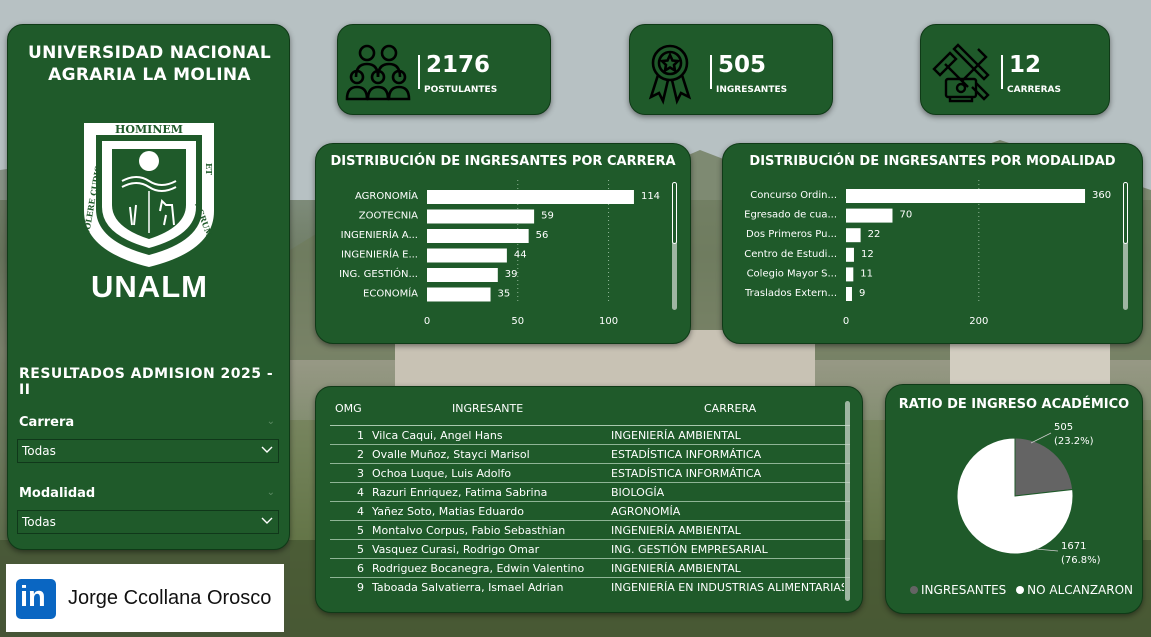 The width and height of the screenshot is (1151, 637). Describe the element at coordinates (674, 213) in the screenshot. I see `chart-carrera-scroll-thumb` at that location.